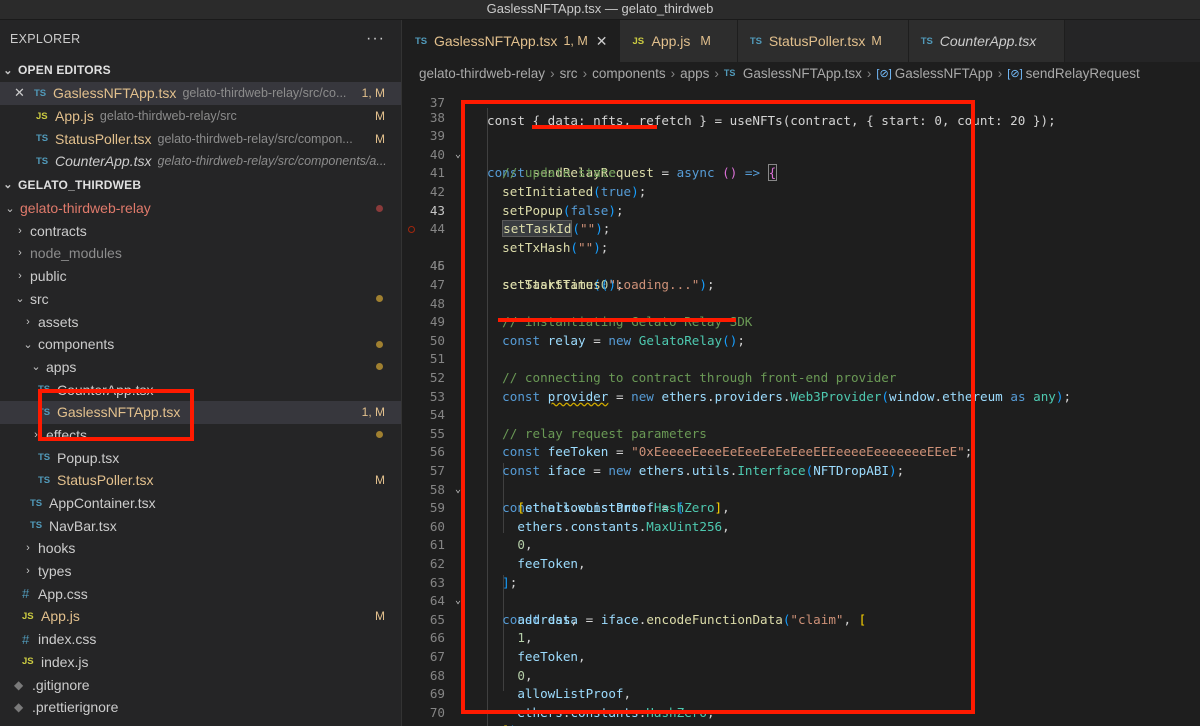 The width and height of the screenshot is (1200, 726). I want to click on code-line: 42 setPopup(false);, so click(801, 191).